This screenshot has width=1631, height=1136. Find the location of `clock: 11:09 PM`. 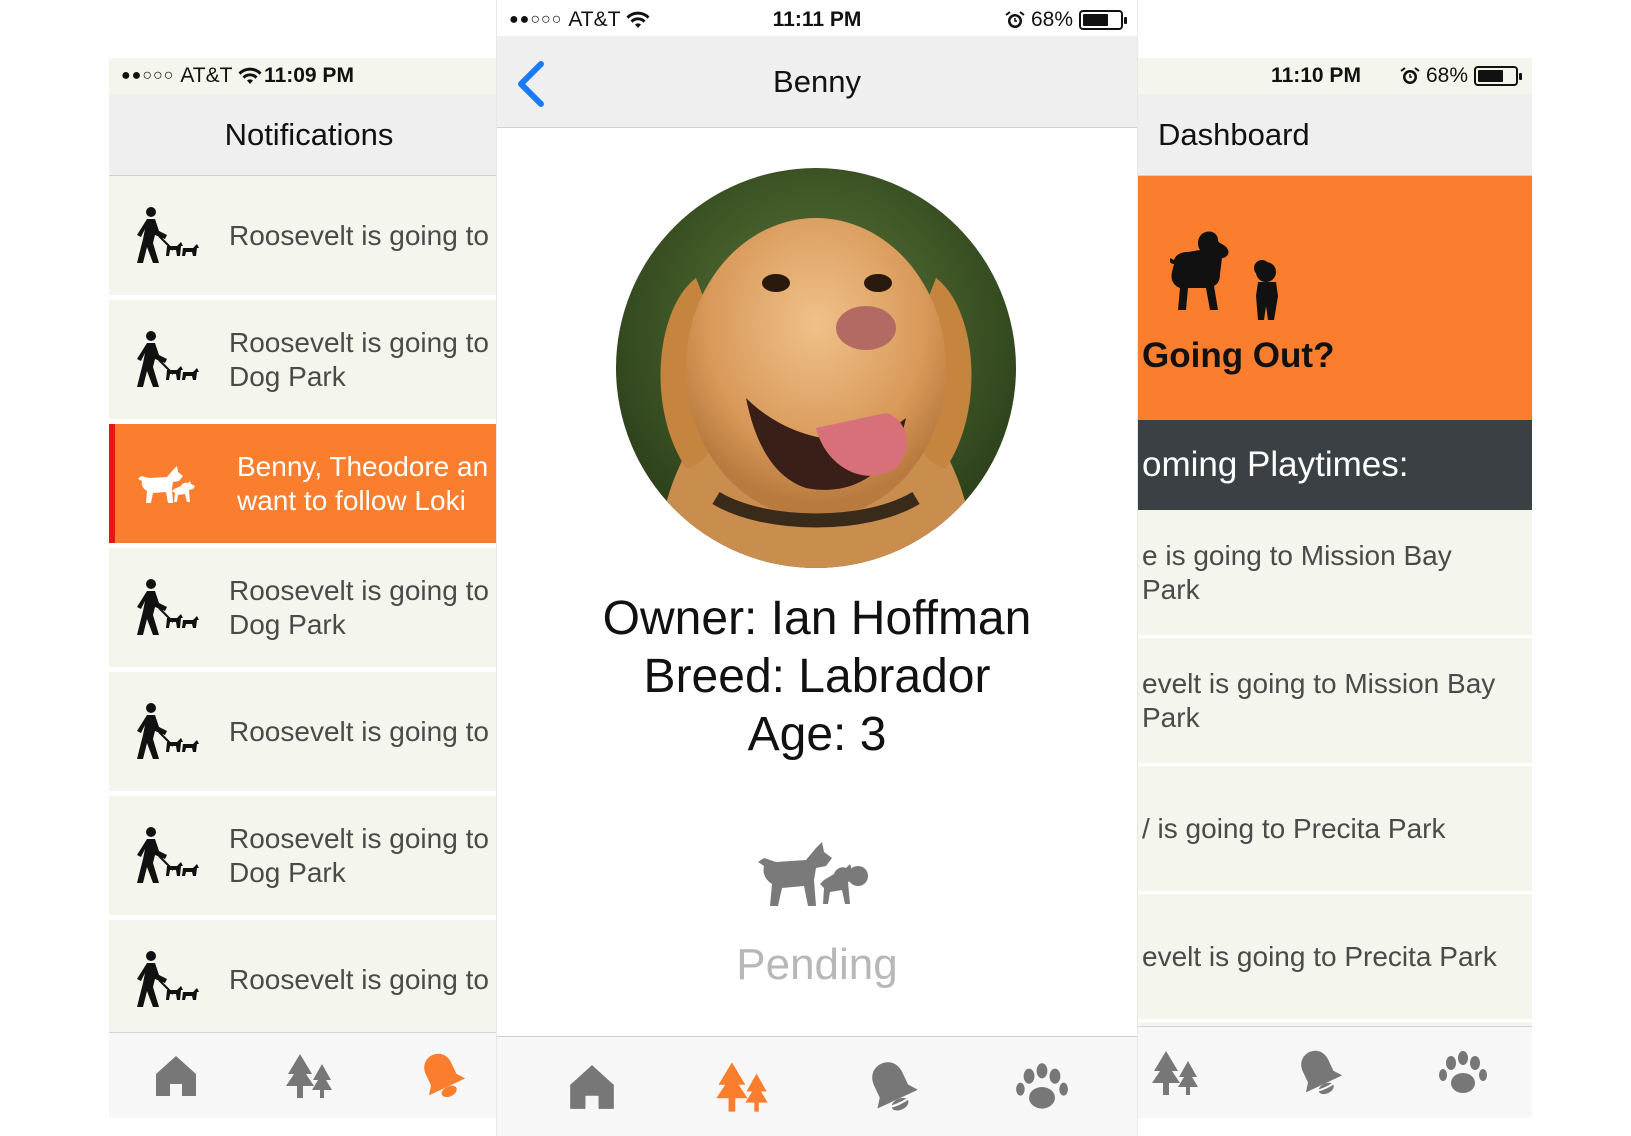

clock: 11:09 PM is located at coordinates (309, 75).